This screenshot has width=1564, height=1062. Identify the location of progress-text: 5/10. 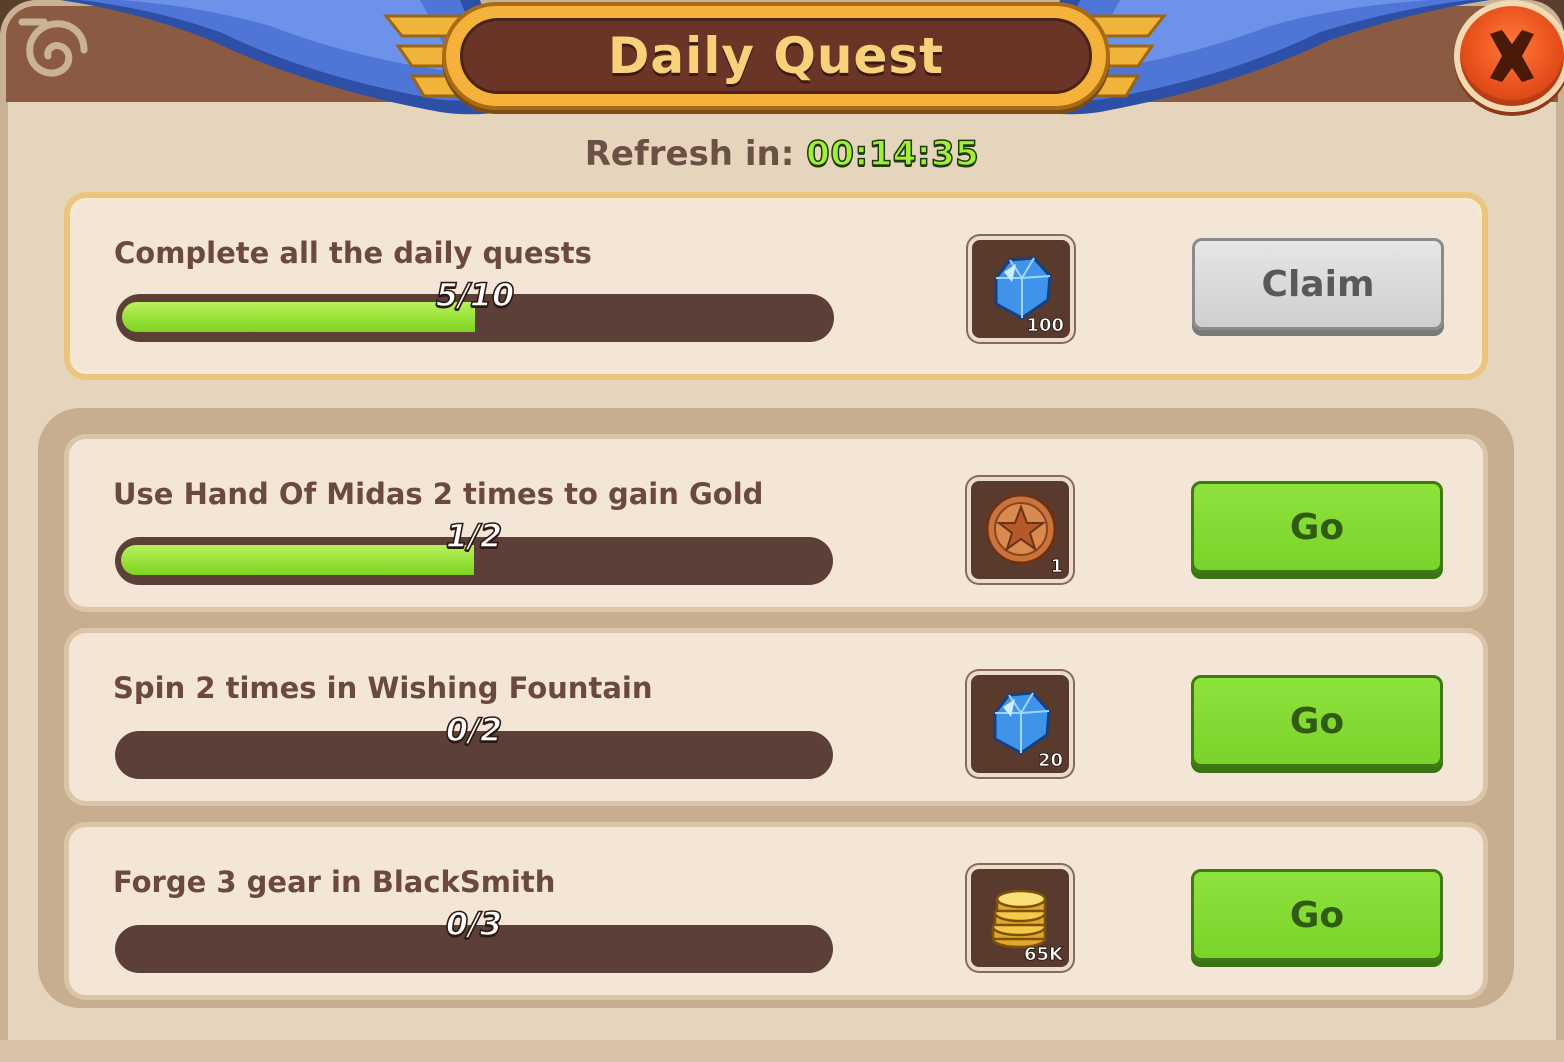
(475, 295).